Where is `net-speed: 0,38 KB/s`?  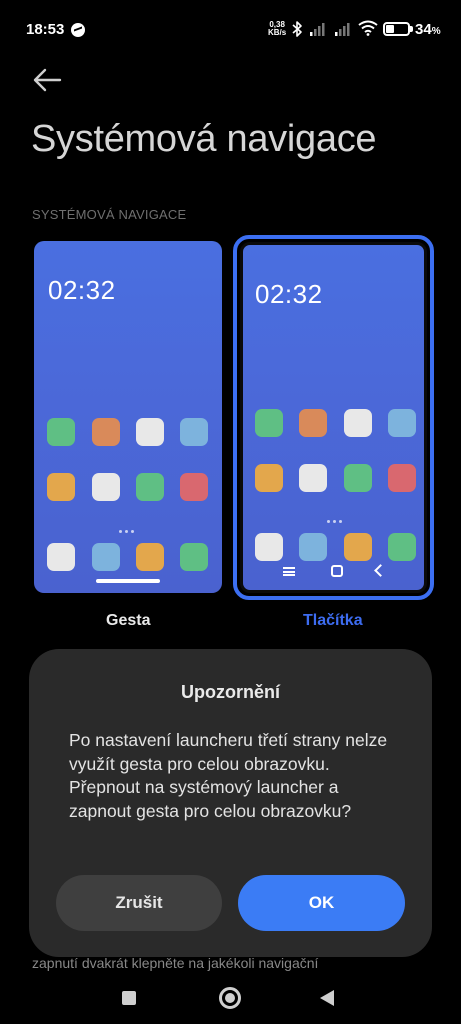
net-speed: 0,38 KB/s is located at coordinates (277, 29).